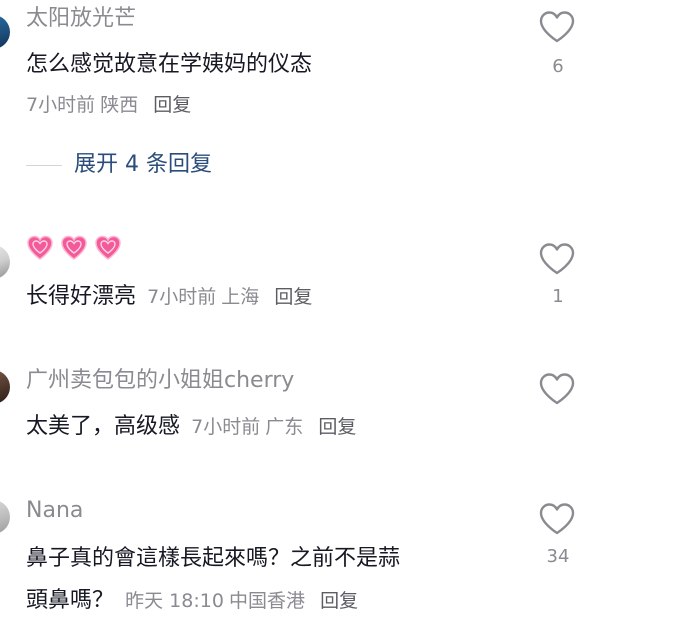 The image size is (690, 621). Describe the element at coordinates (558, 556) in the screenshot. I see `like-count: 34` at that location.